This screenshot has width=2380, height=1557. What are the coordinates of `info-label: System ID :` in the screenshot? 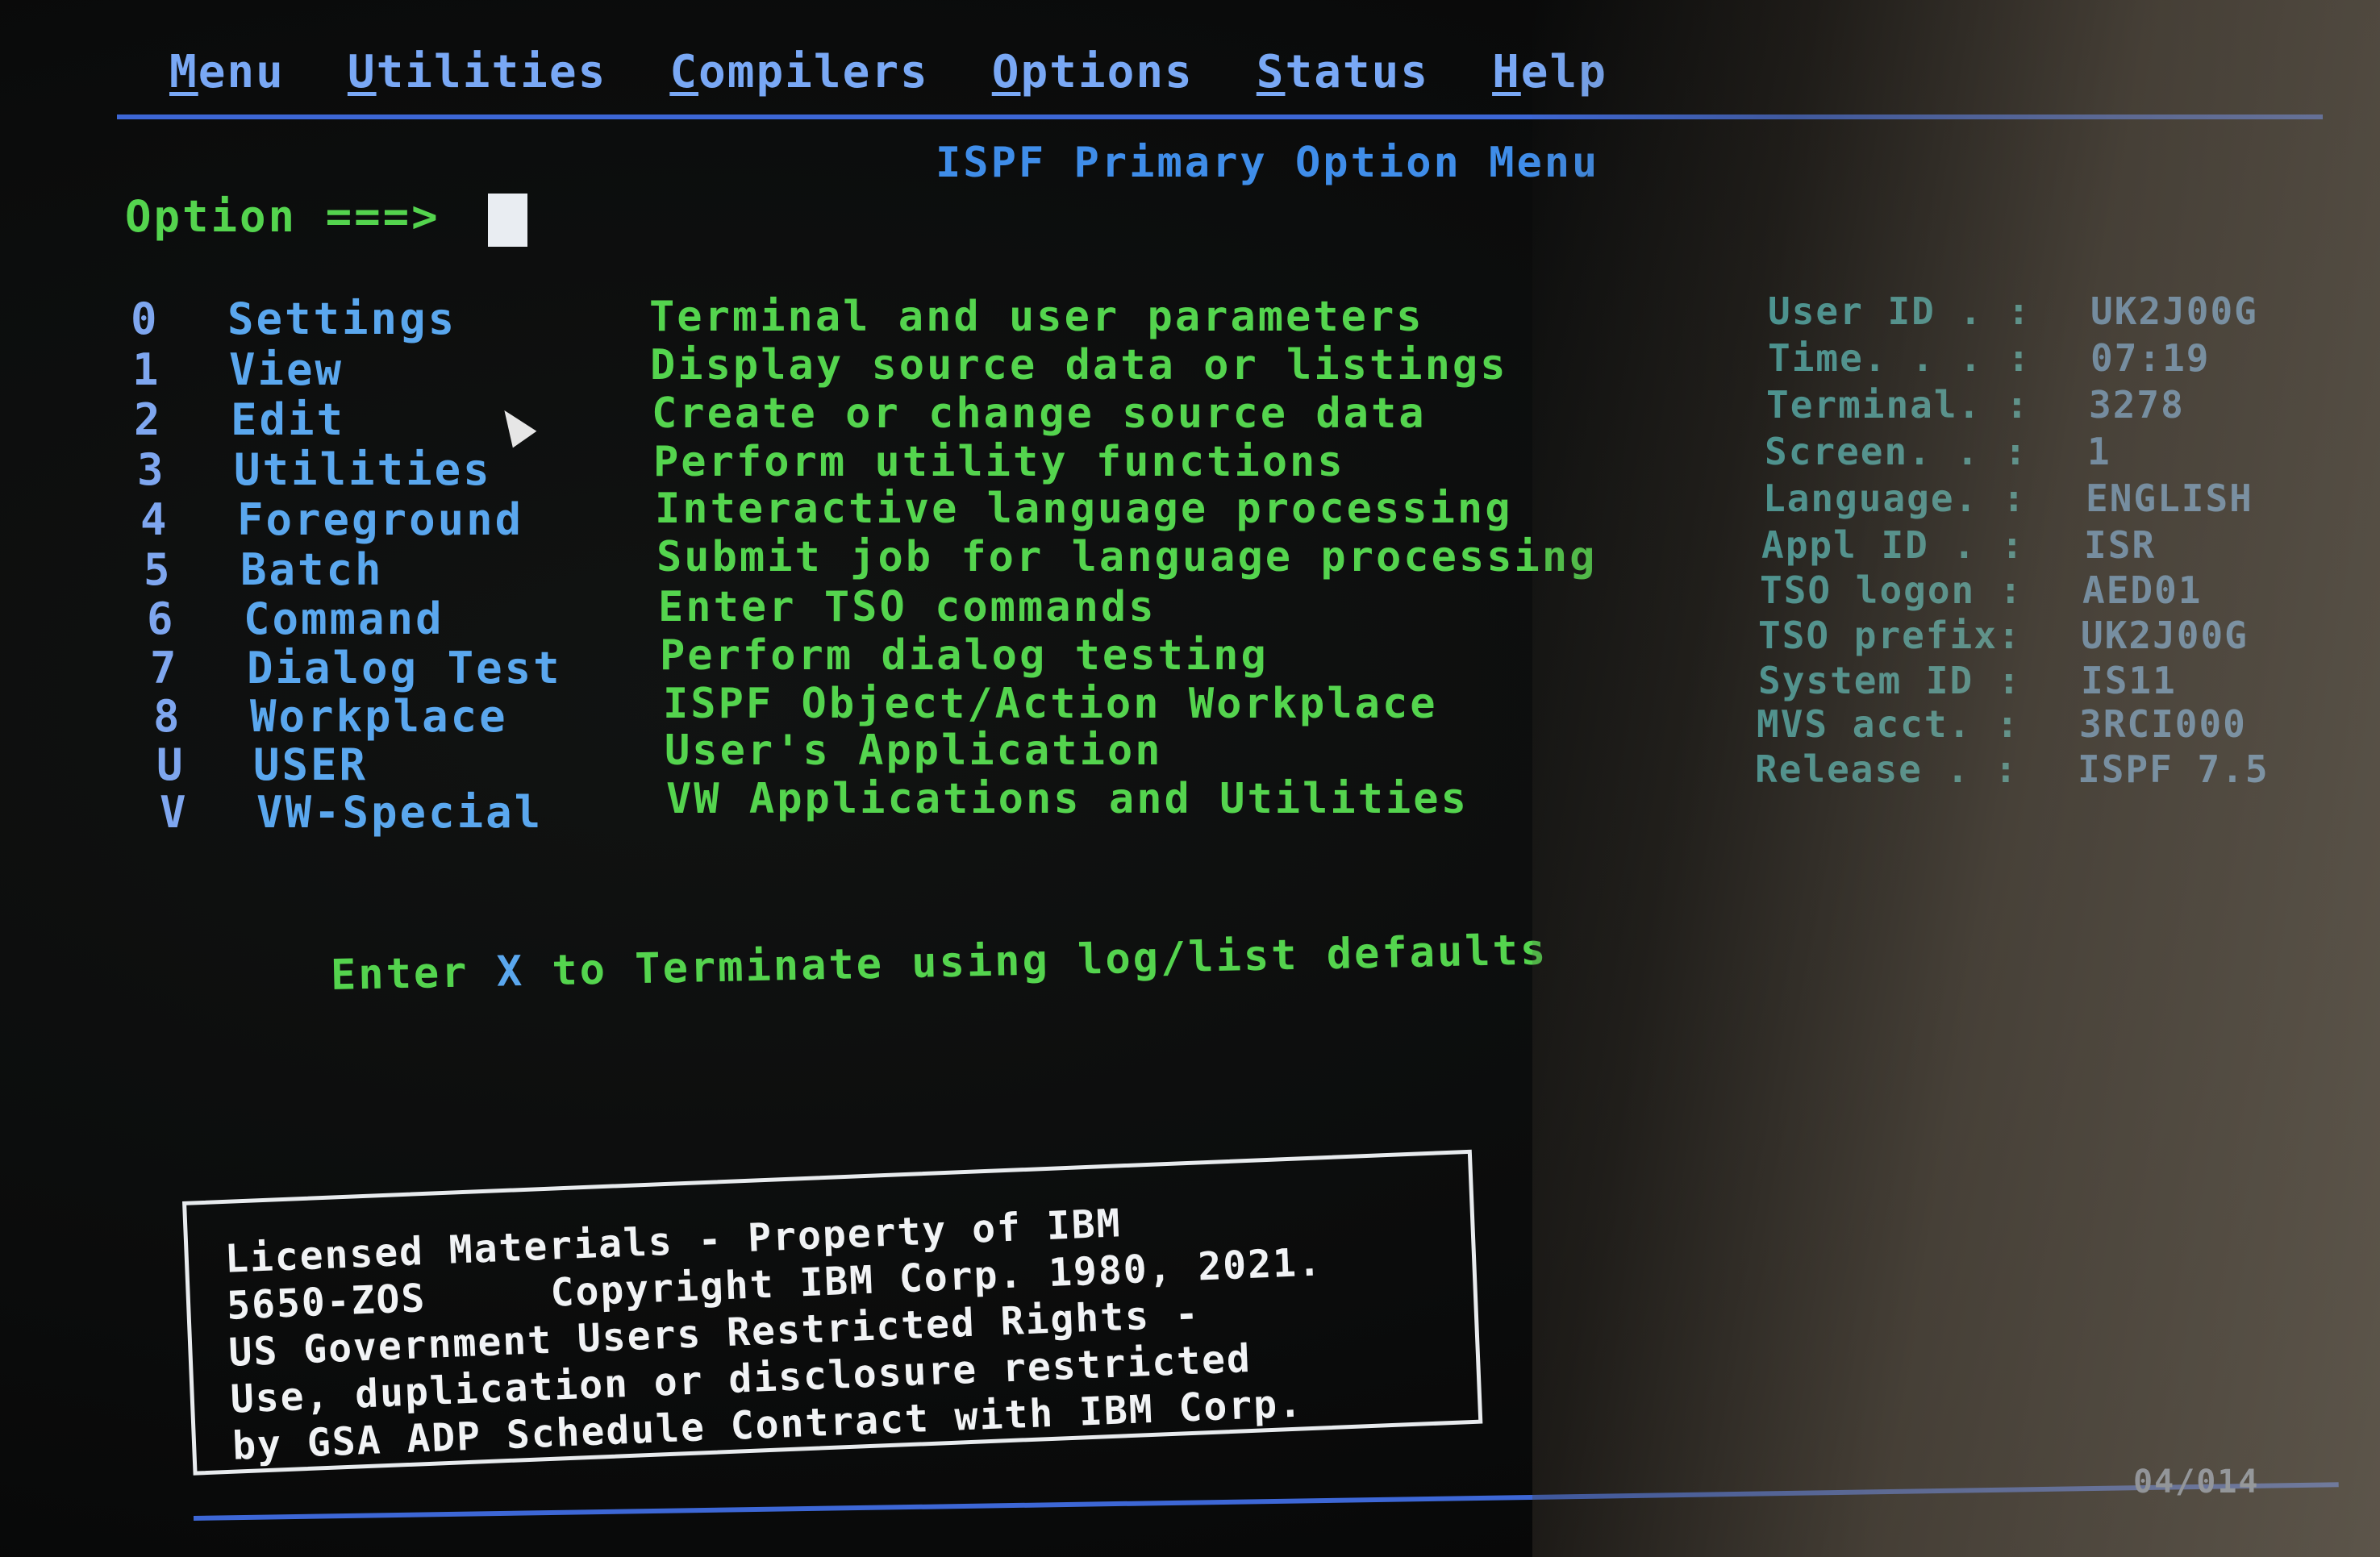 It's located at (1890, 680).